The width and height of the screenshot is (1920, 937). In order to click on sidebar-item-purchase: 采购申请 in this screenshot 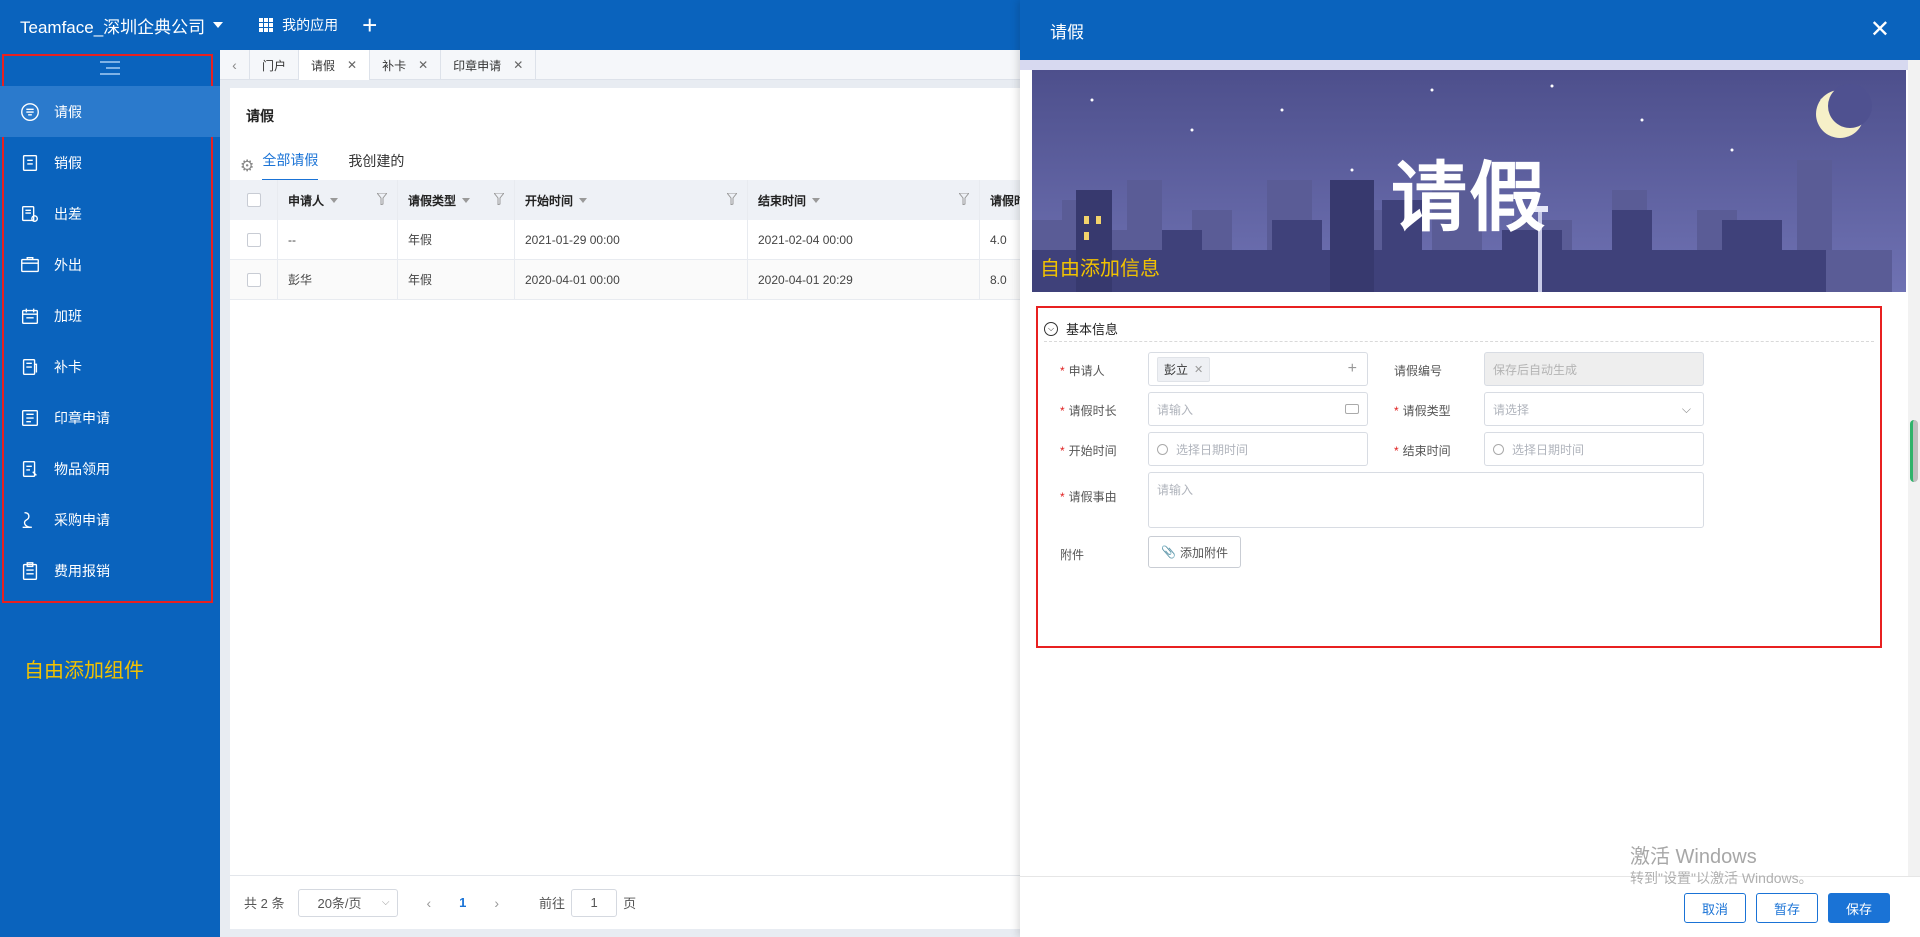, I will do `click(110, 519)`.